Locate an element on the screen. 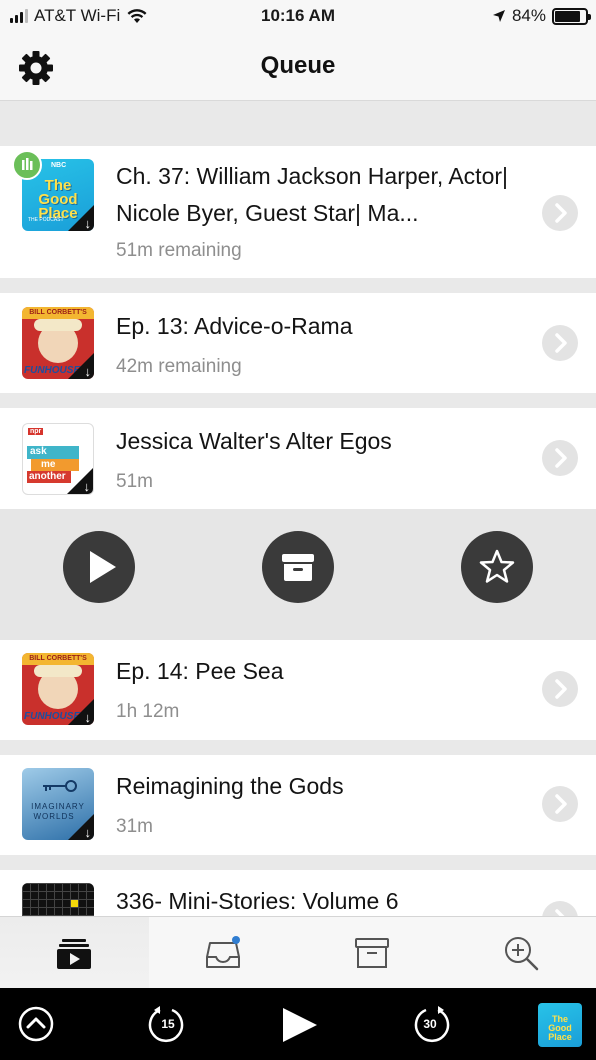 The height and width of the screenshot is (1060, 596). play-button is located at coordinates (99, 567).